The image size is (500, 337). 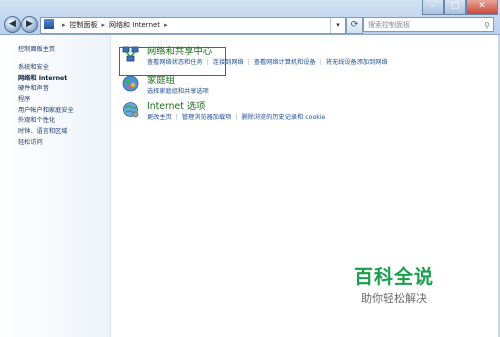 I want to click on breadcrumb-control-panel: 控制面板, so click(x=84, y=25).